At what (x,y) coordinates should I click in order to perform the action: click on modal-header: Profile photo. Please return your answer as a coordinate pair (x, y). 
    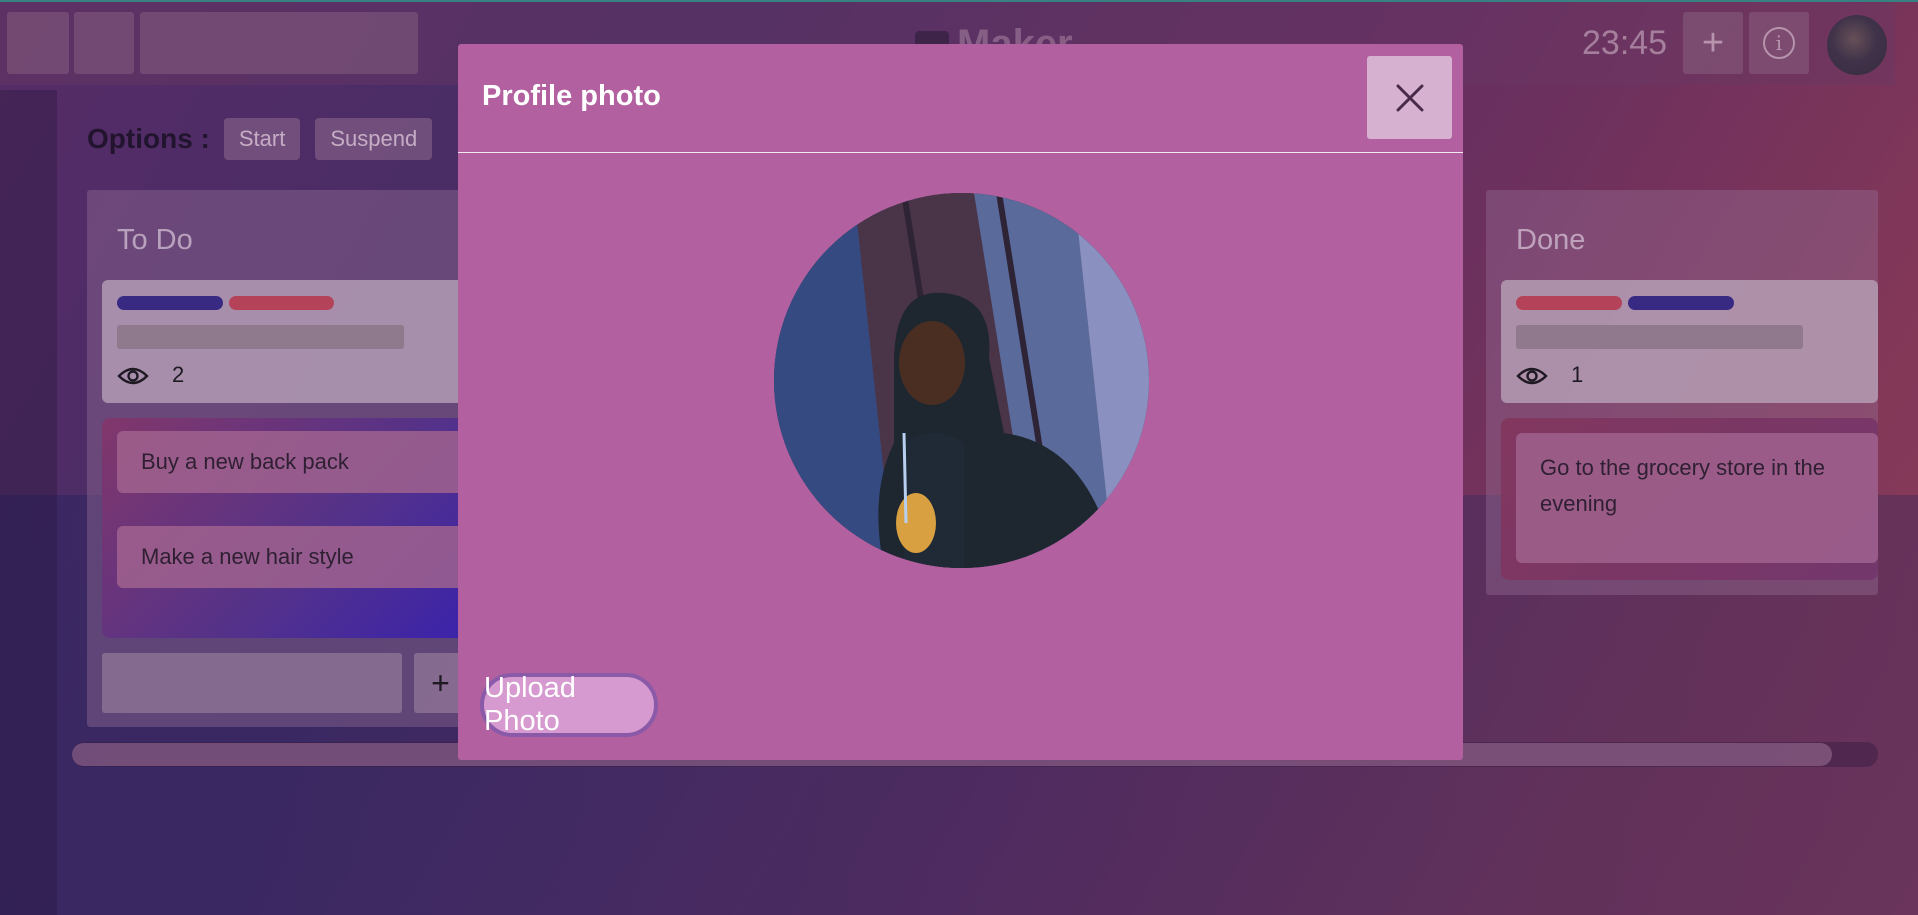
    Looking at the image, I should click on (960, 98).